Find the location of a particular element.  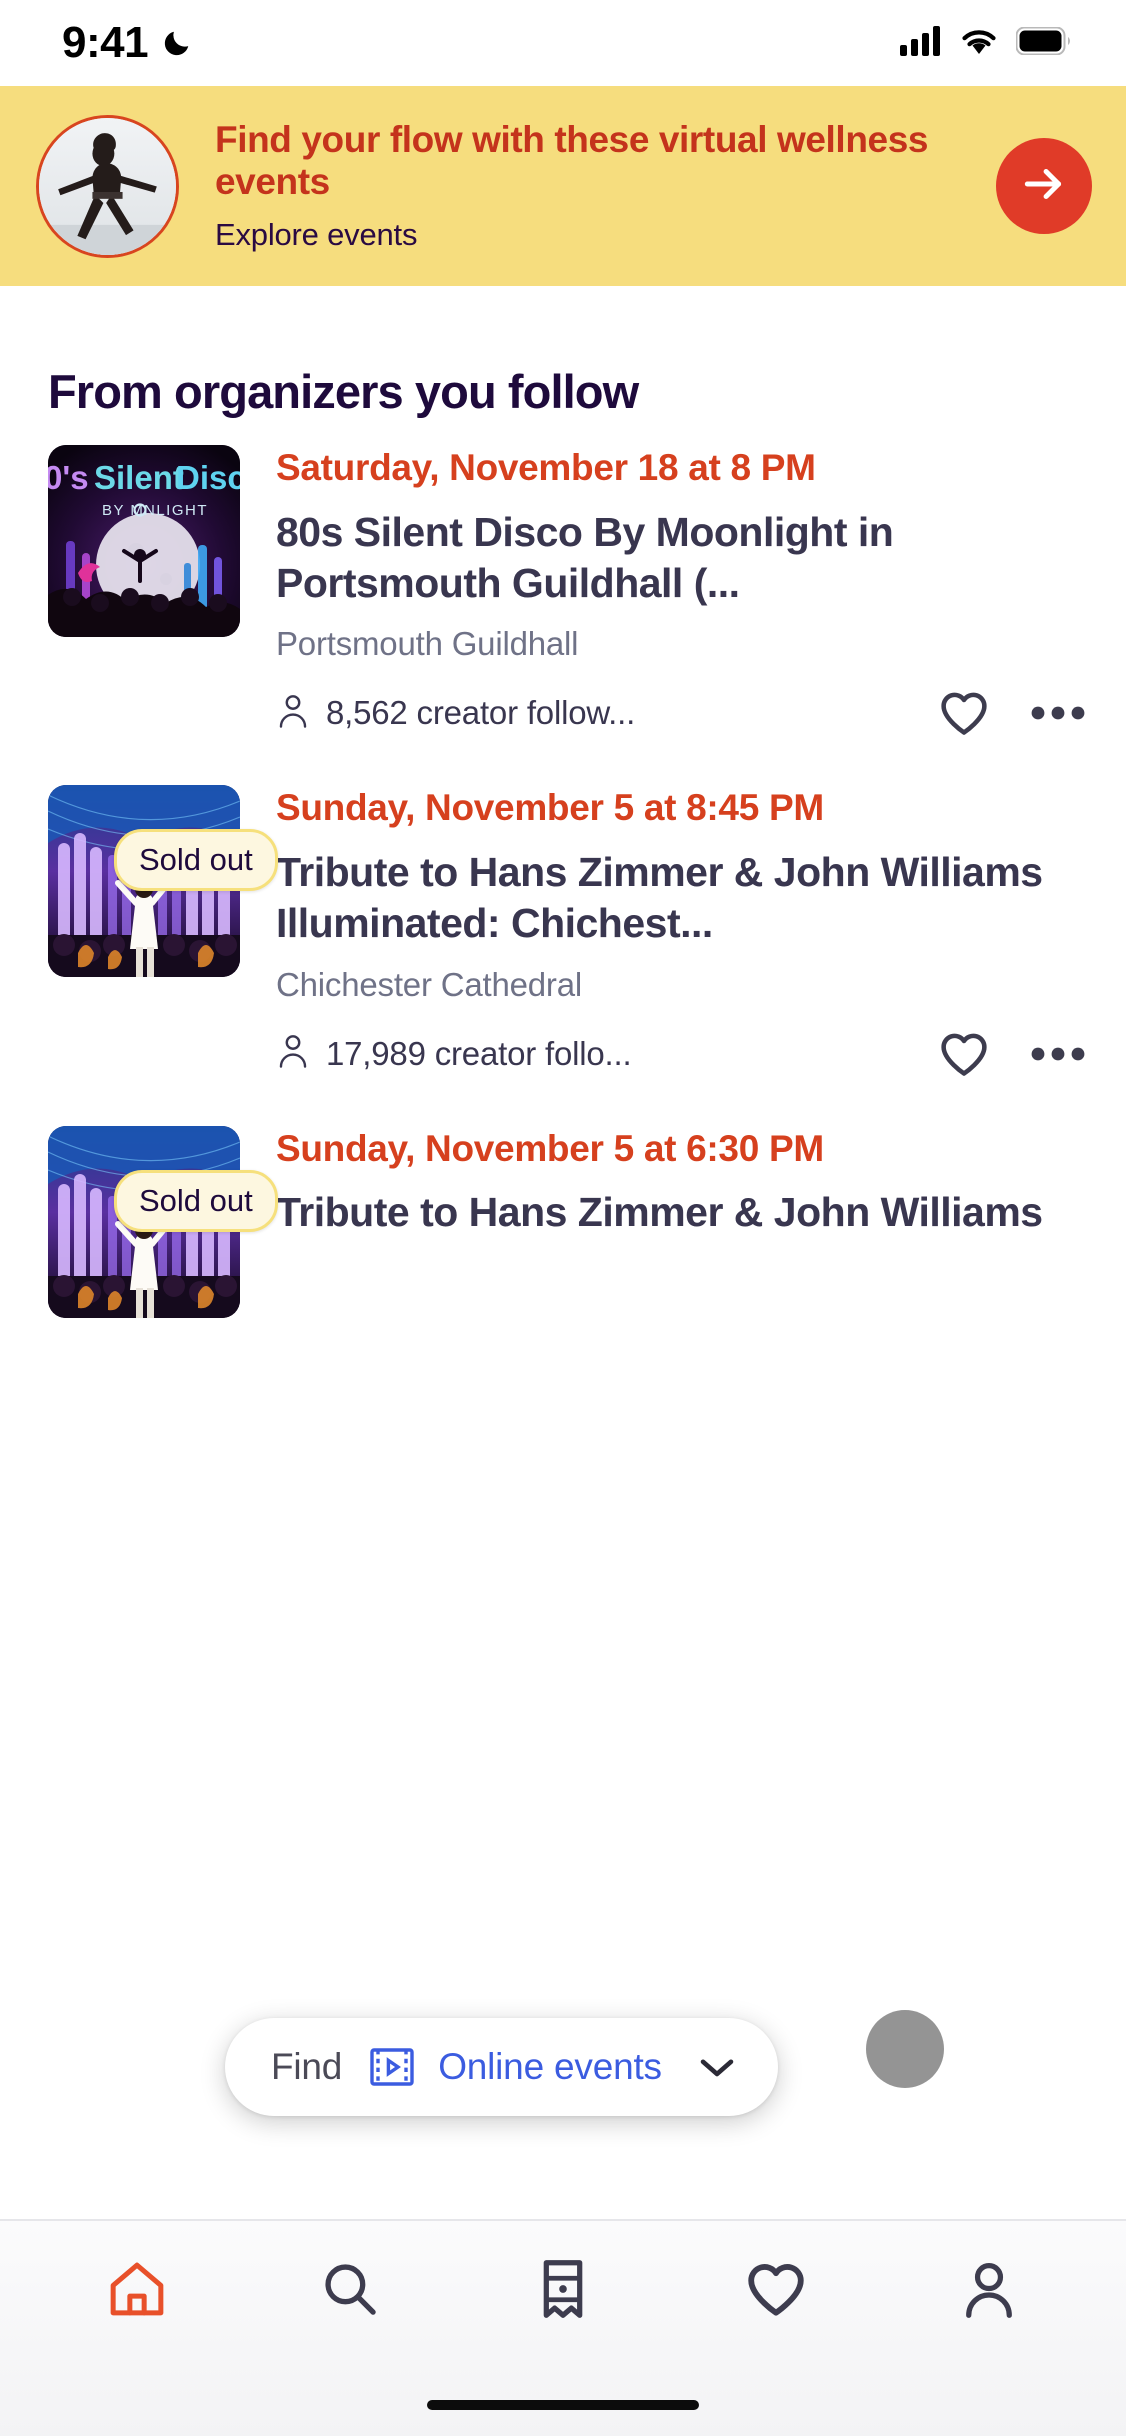

nav-item-search is located at coordinates (350, 2291).